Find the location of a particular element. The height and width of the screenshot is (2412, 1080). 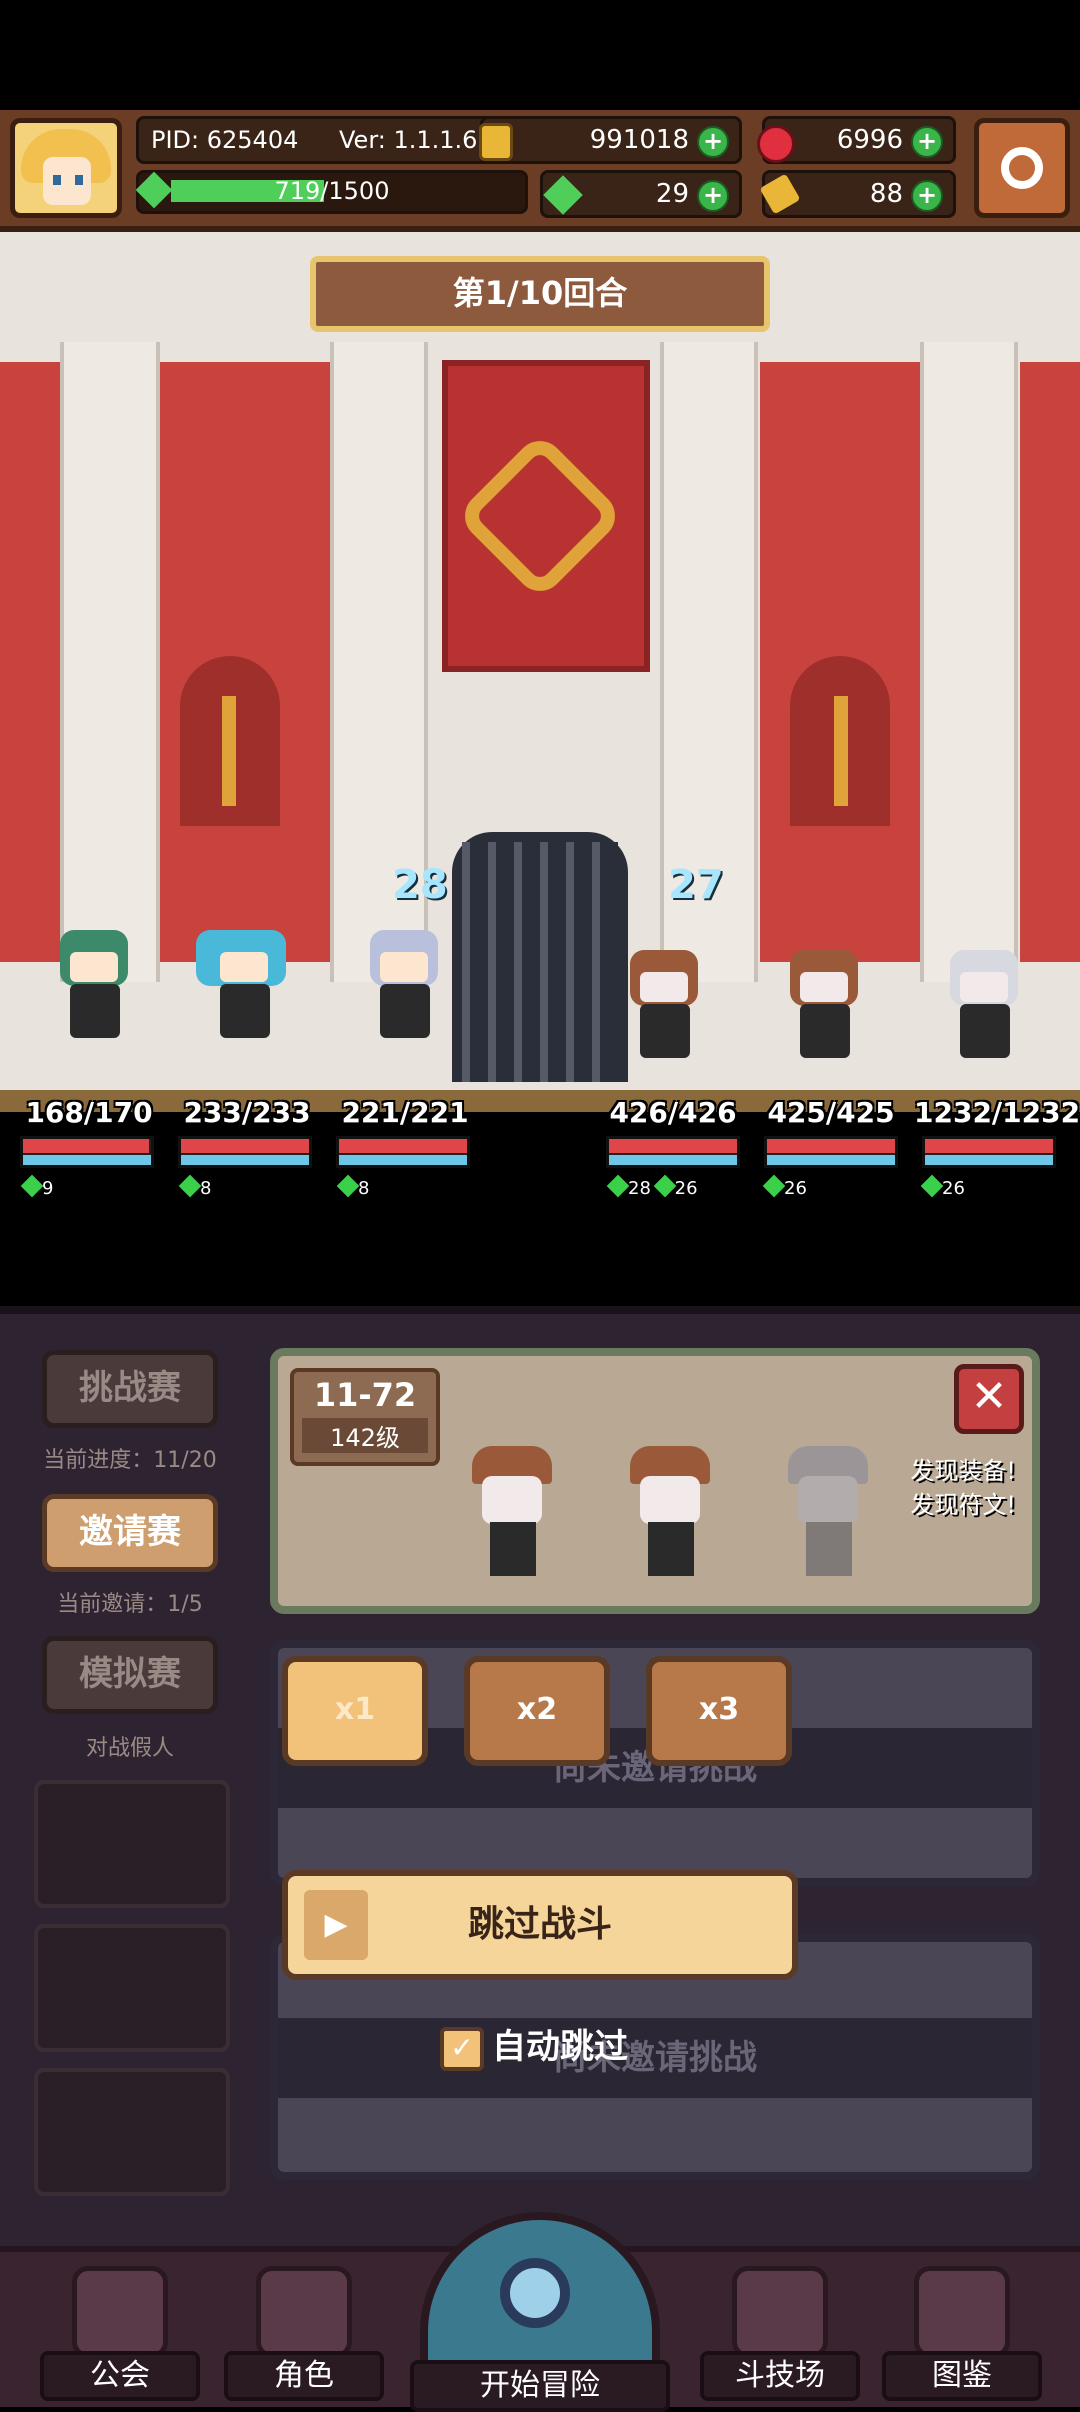

challenge-progress: 当前进度：11/20 is located at coordinates (130, 1460).